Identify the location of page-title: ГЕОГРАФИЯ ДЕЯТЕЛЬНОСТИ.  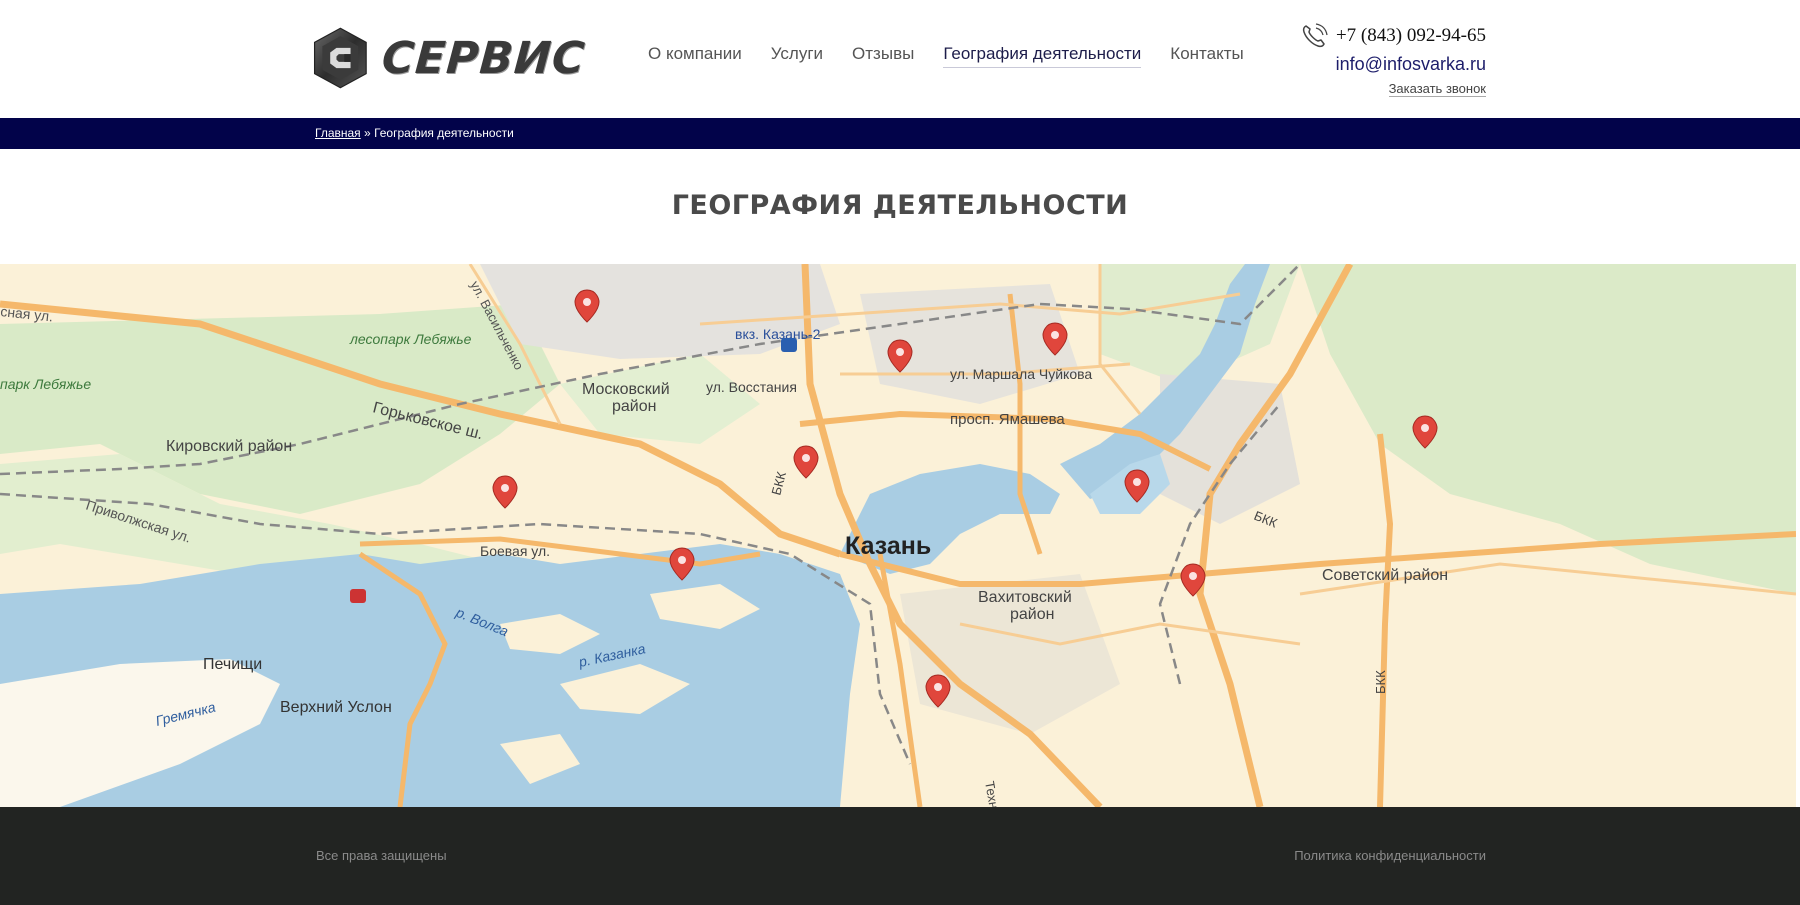
(900, 205).